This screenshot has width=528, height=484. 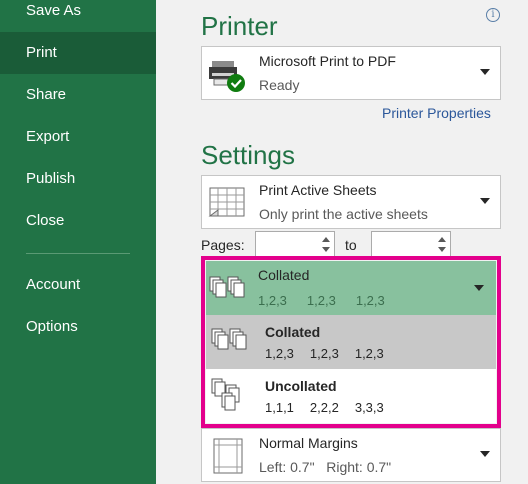 I want to click on collation-num: 3,3,3, so click(x=369, y=407).